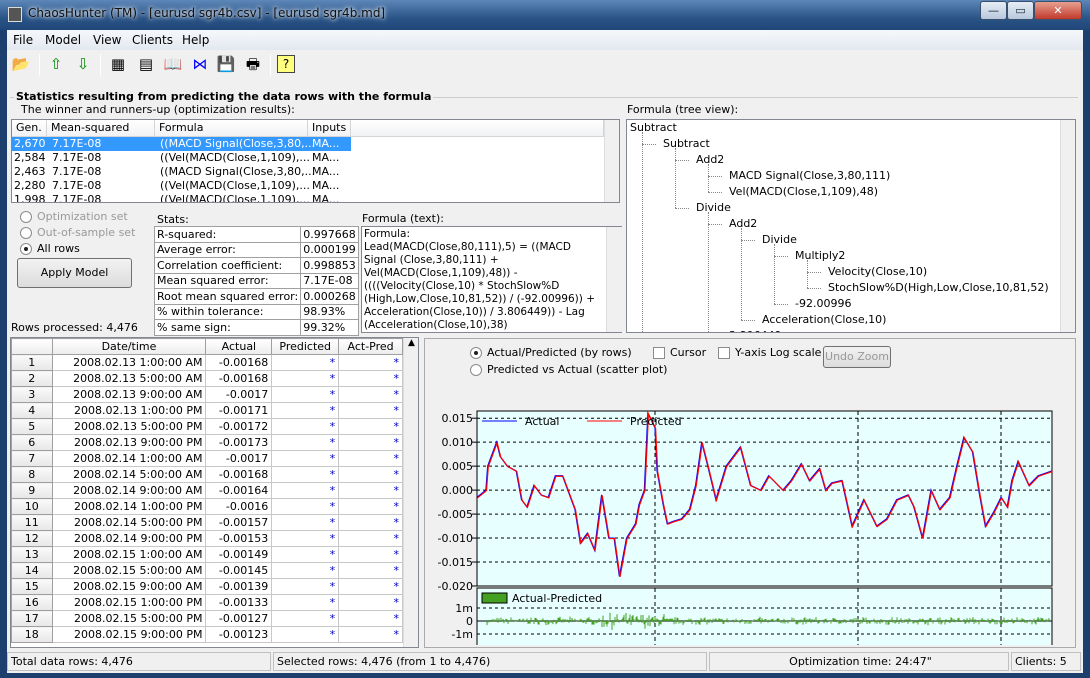 This screenshot has width=1090, height=678. What do you see at coordinates (207, 586) in the screenshot?
I see `grid-row: 15 2008.02.15 9:00:00 AM -0.00139 * *` at bounding box center [207, 586].